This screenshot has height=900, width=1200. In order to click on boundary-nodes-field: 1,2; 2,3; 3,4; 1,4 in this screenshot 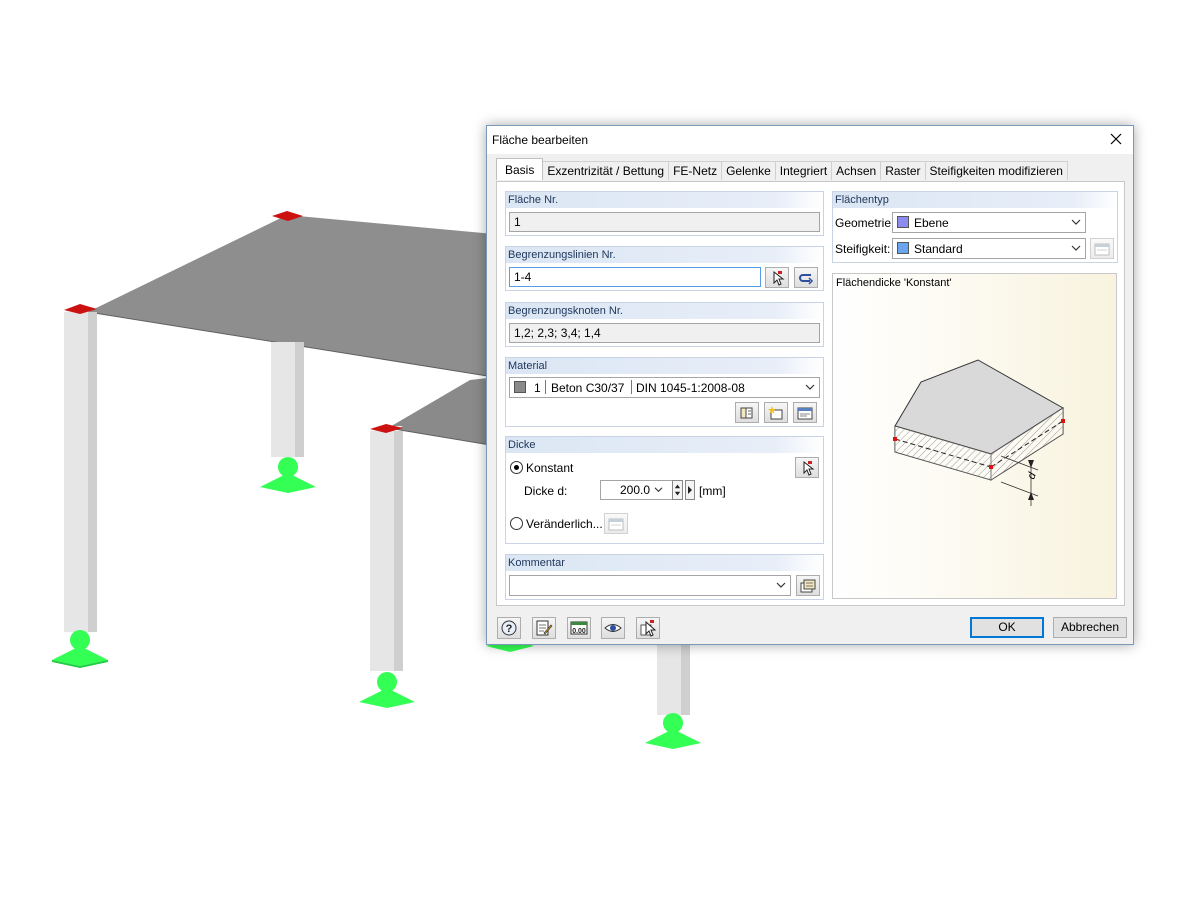, I will do `click(664, 333)`.